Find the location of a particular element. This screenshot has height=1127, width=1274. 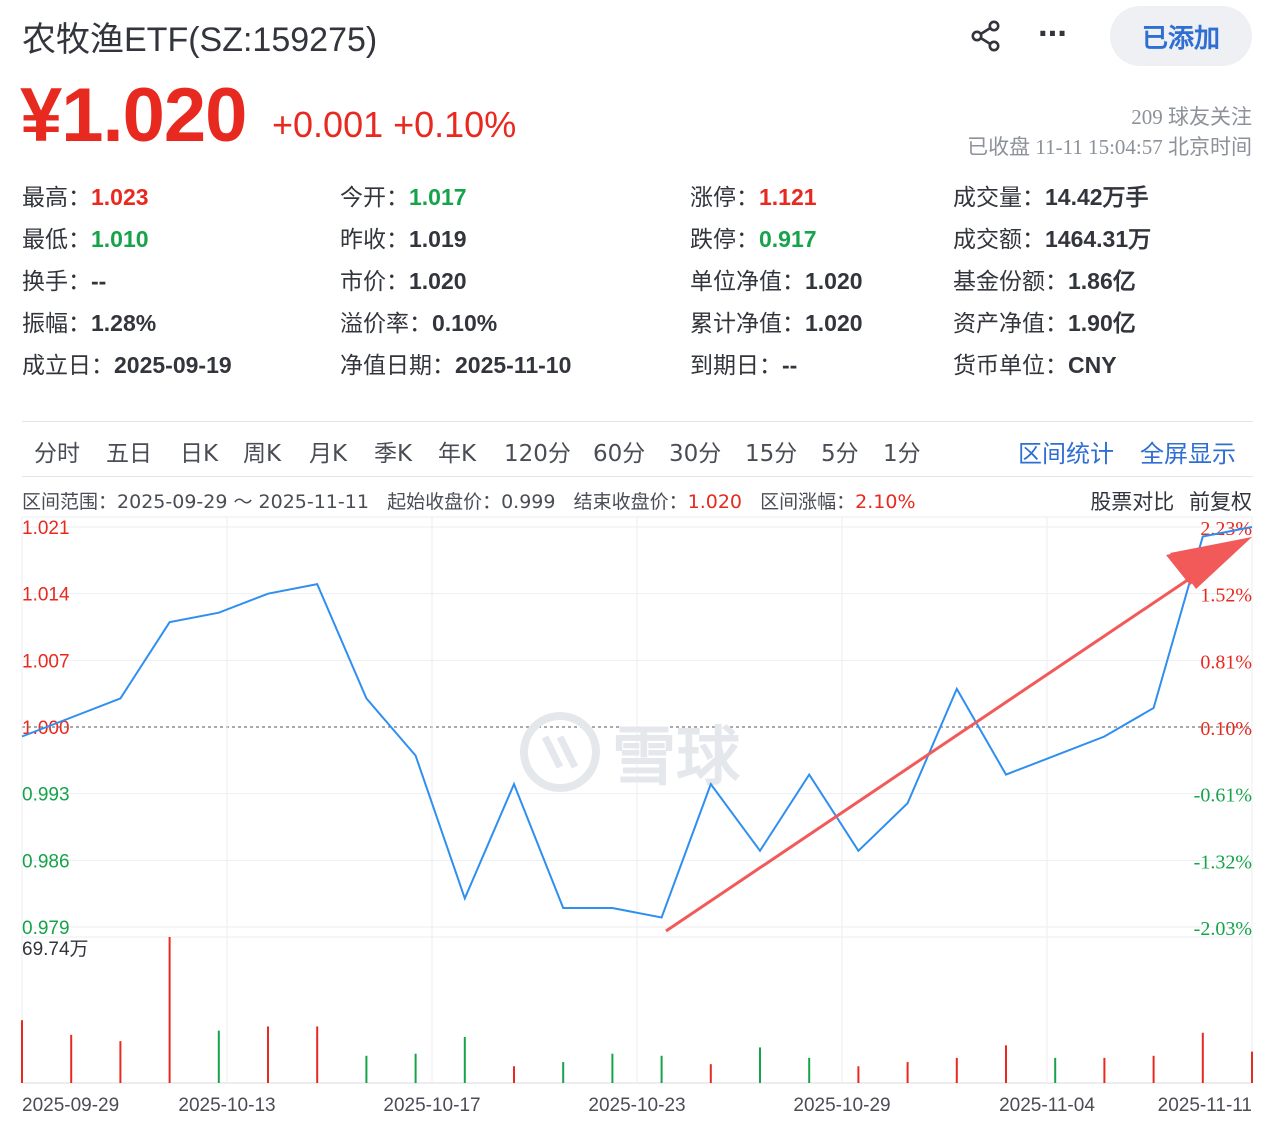

tab-60min: 60分 is located at coordinates (619, 451).